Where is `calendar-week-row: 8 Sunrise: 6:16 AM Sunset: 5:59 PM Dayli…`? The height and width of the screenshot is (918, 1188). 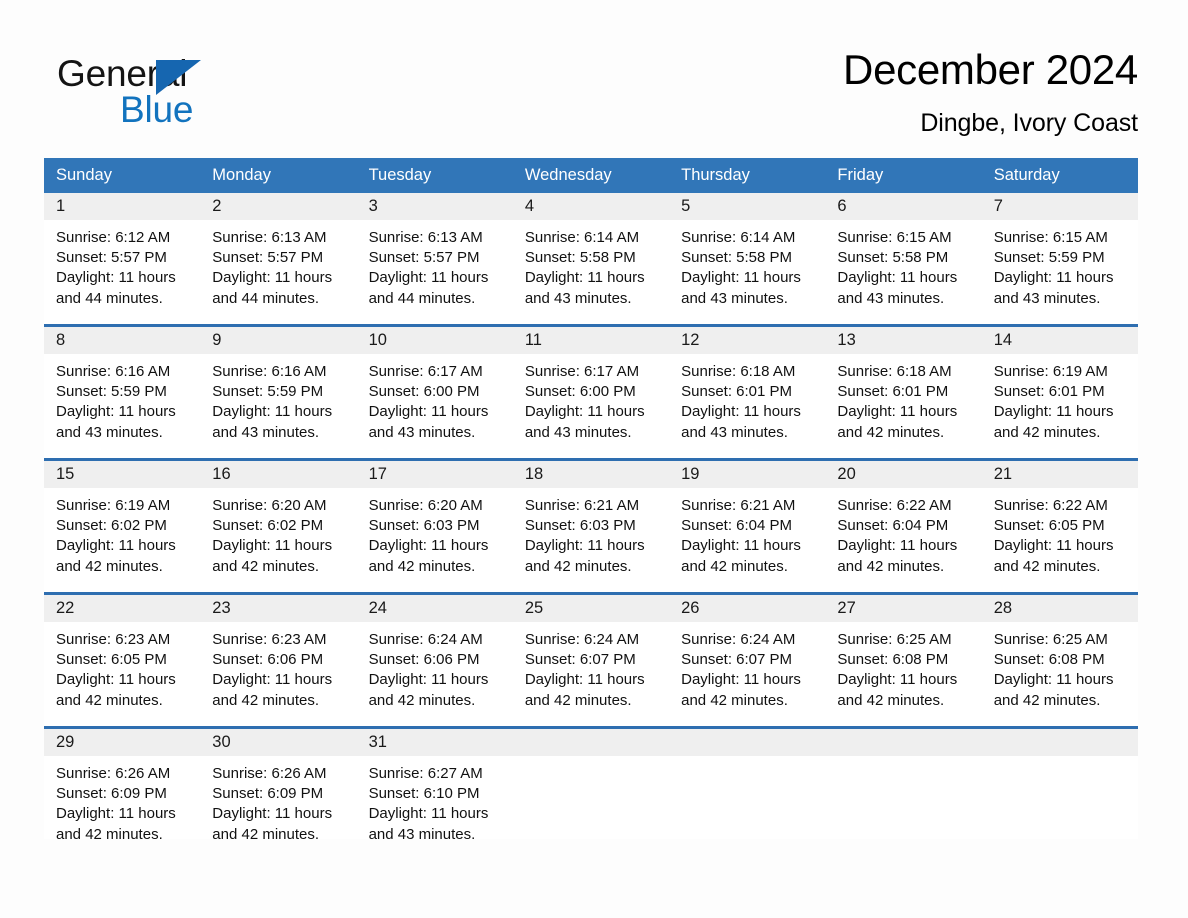
calendar-week-row: 8 Sunrise: 6:16 AM Sunset: 5:59 PM Dayli… is located at coordinates (591, 392).